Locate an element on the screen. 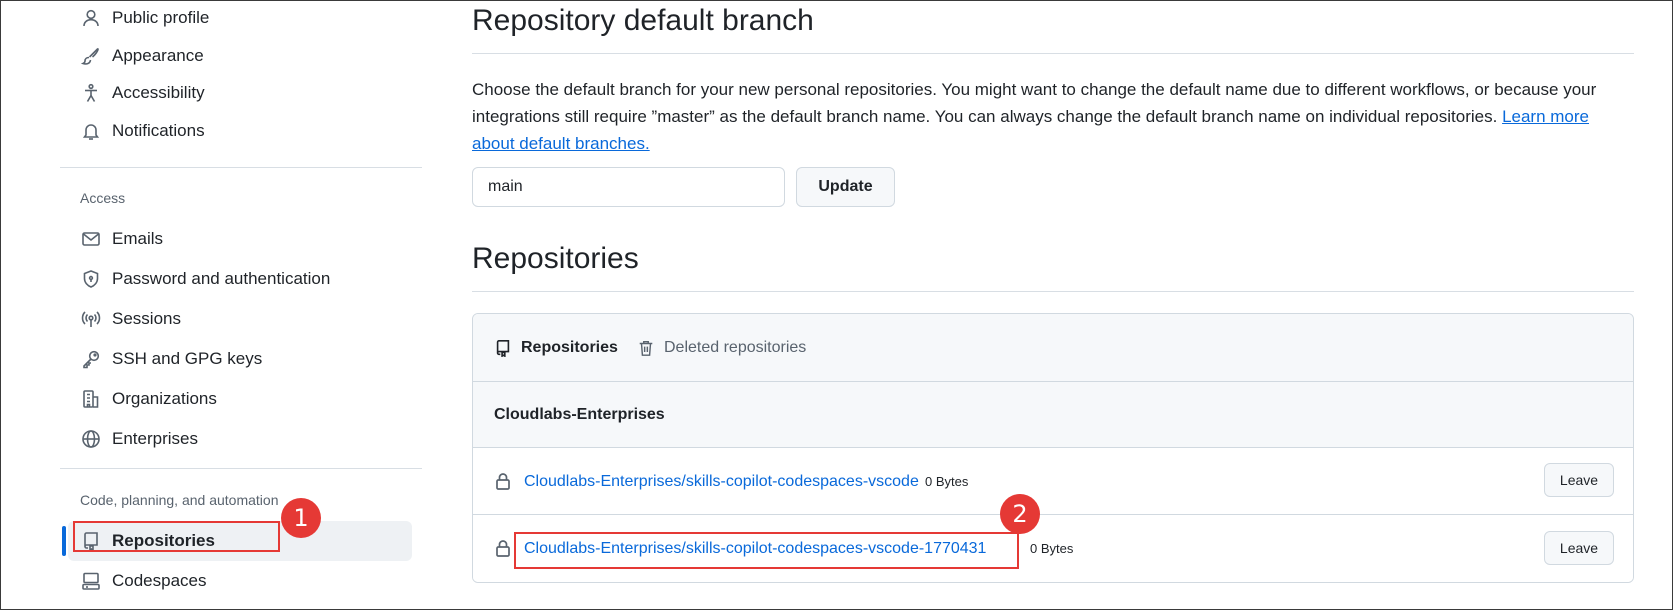  repo-icon is located at coordinates (503, 348).